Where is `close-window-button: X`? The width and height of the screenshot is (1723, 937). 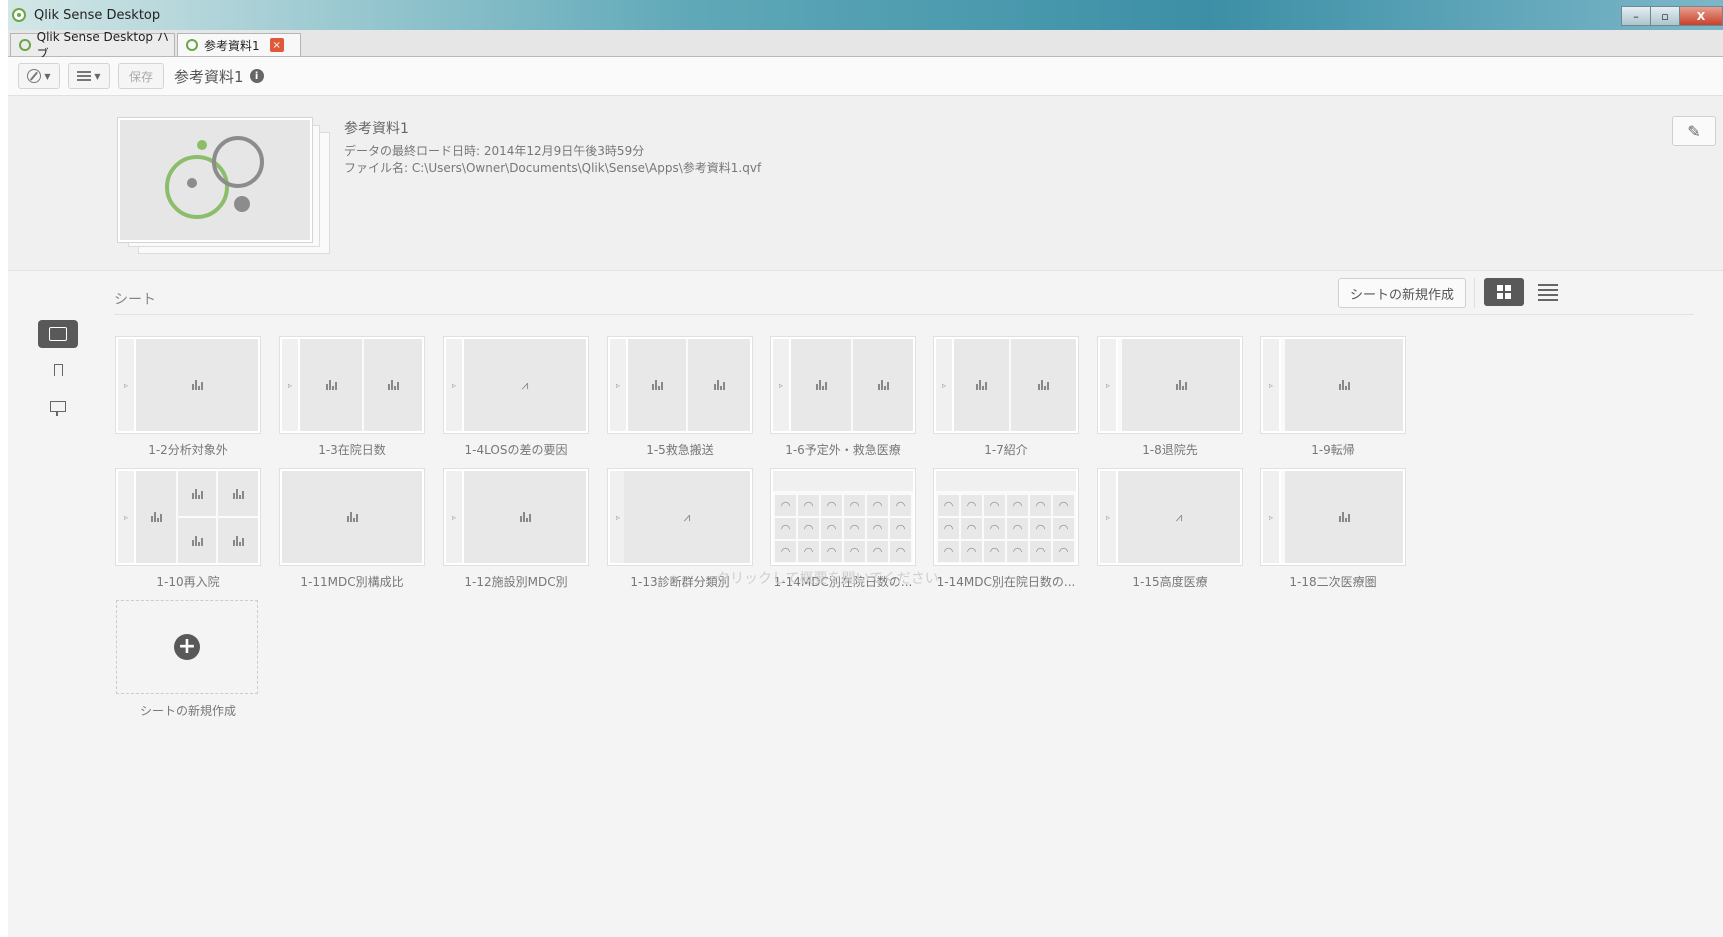
close-window-button: X is located at coordinates (1701, 16).